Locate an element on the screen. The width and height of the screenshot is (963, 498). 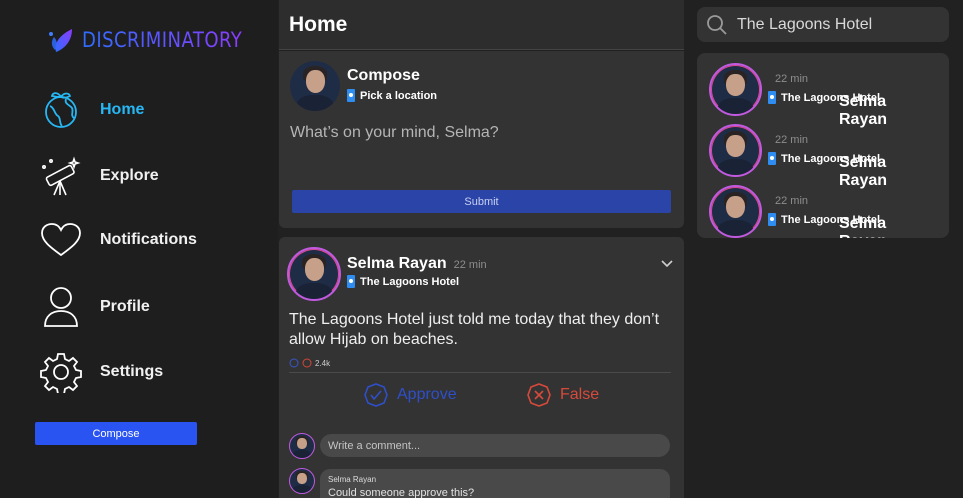
compose-title: Compose is located at coordinates (383, 75).